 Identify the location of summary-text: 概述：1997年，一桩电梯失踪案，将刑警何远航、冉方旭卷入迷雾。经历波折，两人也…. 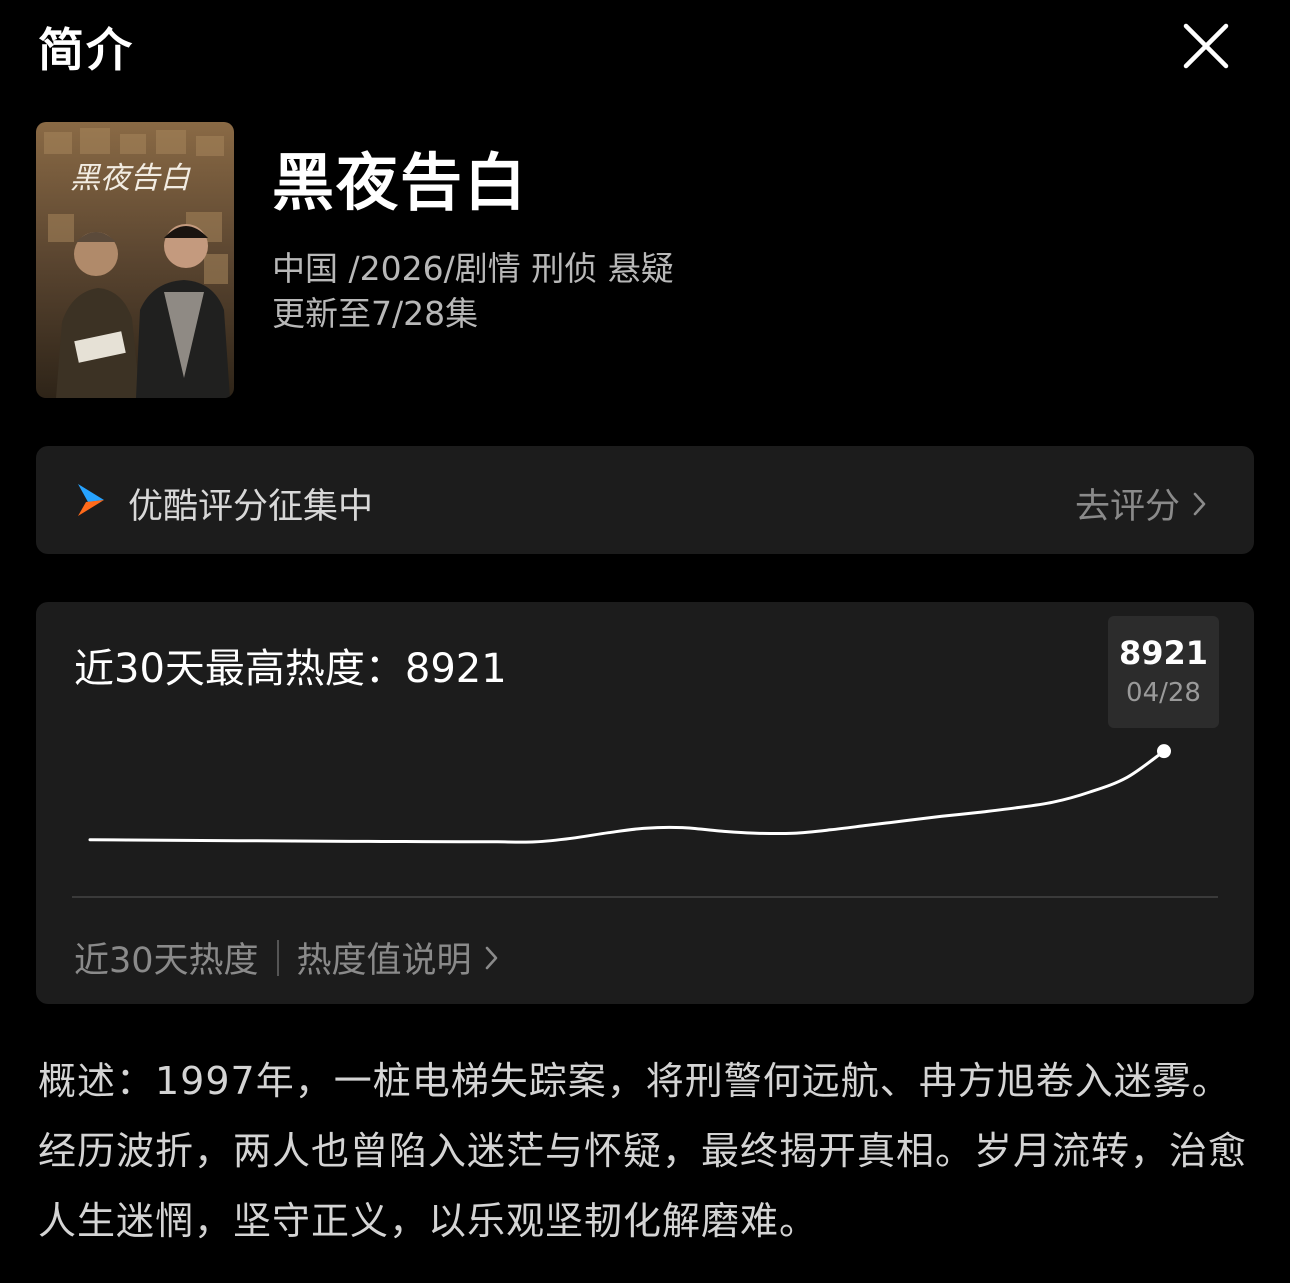
(643, 1151).